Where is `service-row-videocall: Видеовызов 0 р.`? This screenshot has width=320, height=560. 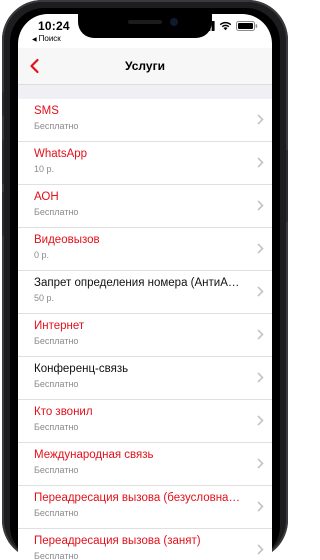 service-row-videocall: Видеовызов 0 р. is located at coordinates (145, 249).